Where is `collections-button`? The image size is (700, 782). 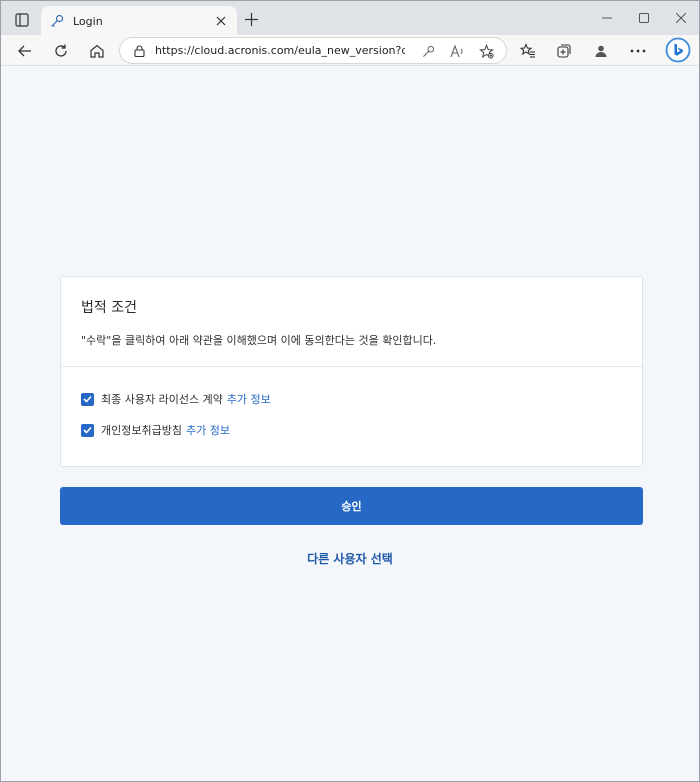
collections-button is located at coordinates (564, 51).